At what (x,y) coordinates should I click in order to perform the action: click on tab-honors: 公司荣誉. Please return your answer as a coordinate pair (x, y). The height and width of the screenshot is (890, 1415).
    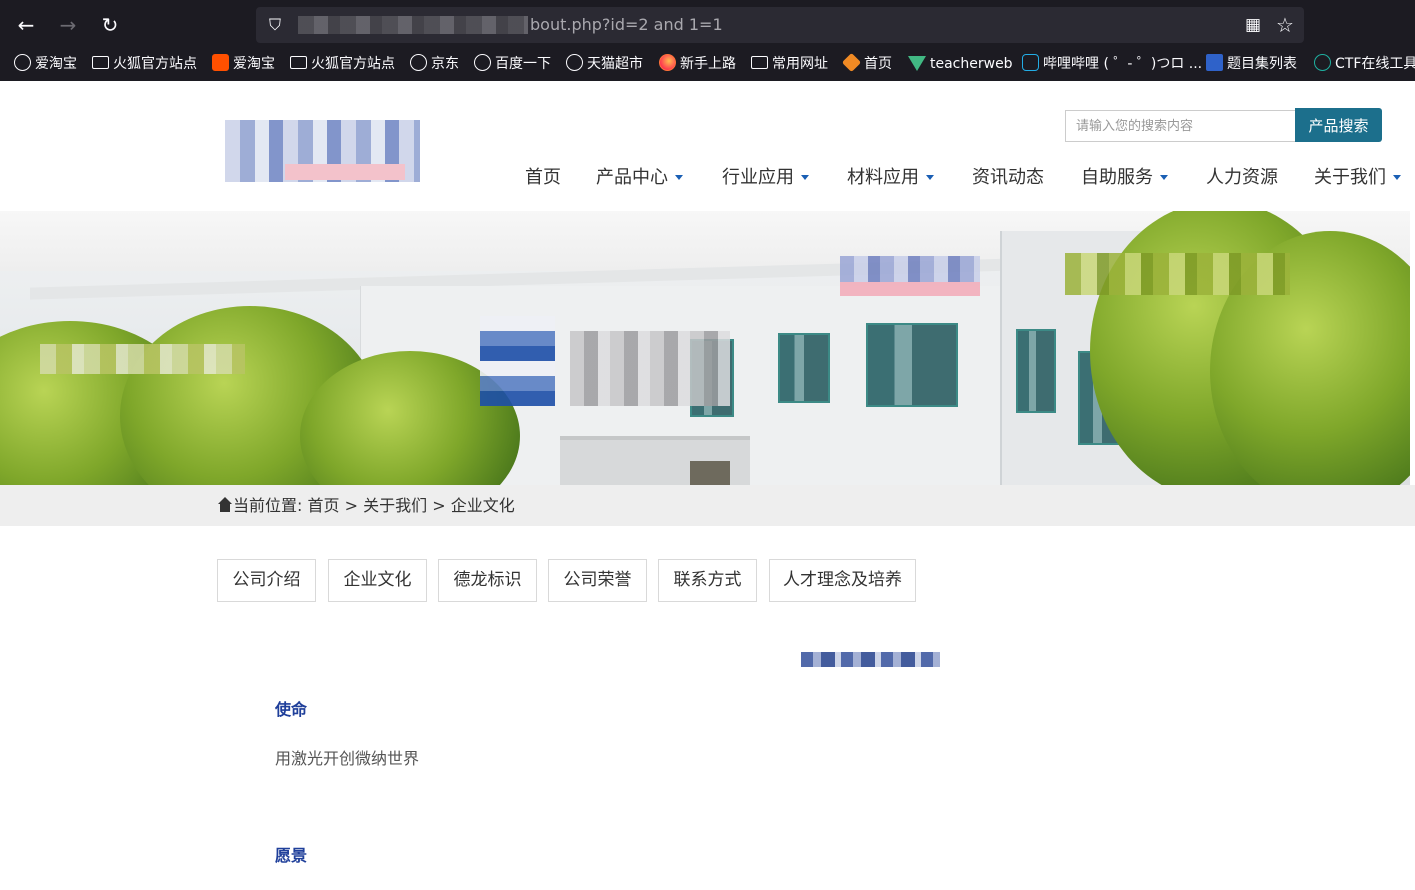
    Looking at the image, I should click on (597, 580).